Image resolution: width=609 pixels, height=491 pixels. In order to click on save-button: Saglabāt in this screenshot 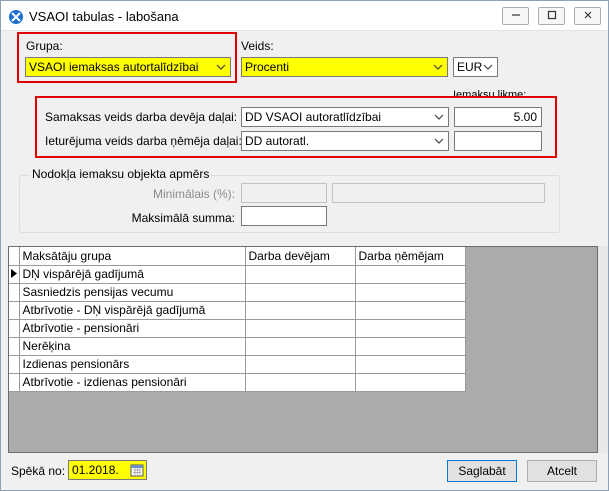, I will do `click(482, 471)`.